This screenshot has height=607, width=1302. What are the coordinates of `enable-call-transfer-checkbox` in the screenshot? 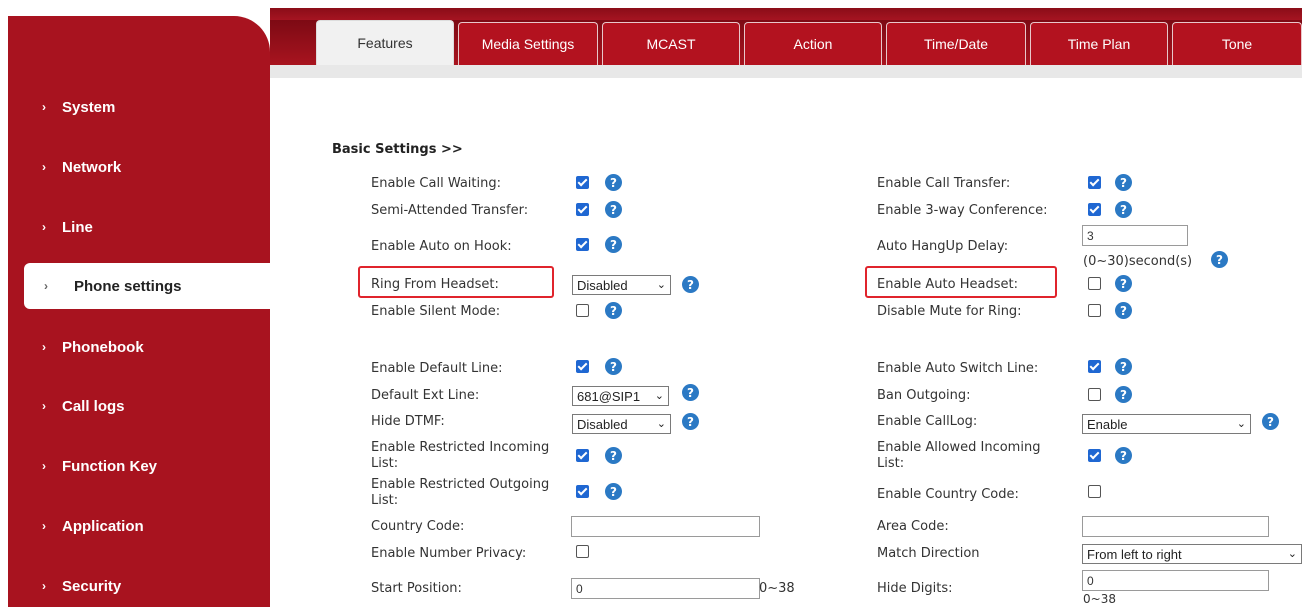 It's located at (1094, 182).